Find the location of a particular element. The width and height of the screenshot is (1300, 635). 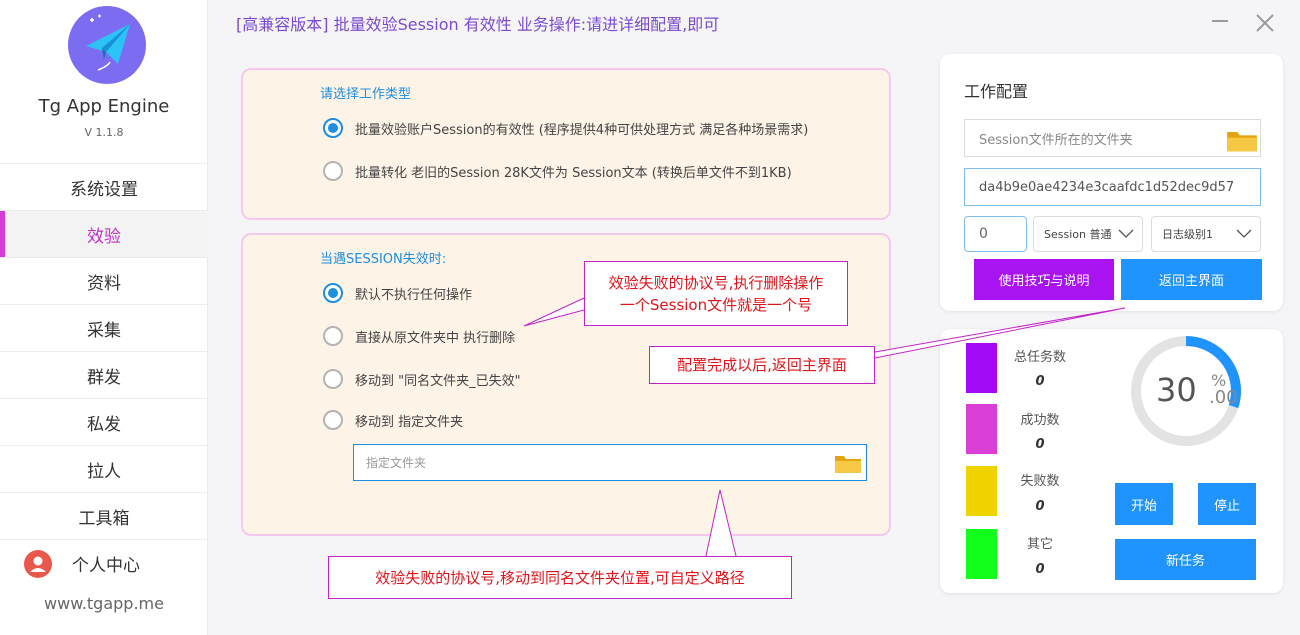

failed-label: 失败数 is located at coordinates (1040, 481).